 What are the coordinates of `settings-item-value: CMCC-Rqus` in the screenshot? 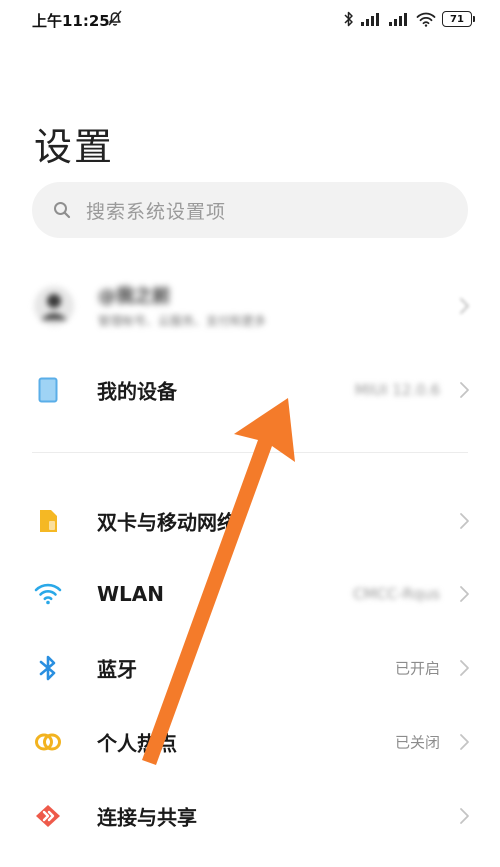 It's located at (396, 594).